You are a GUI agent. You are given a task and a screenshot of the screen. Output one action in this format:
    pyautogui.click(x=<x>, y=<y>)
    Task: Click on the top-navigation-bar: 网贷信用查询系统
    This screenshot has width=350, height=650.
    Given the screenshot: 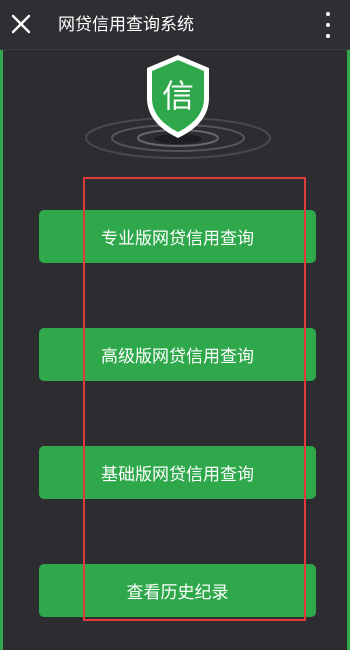 What is the action you would take?
    pyautogui.click(x=175, y=25)
    